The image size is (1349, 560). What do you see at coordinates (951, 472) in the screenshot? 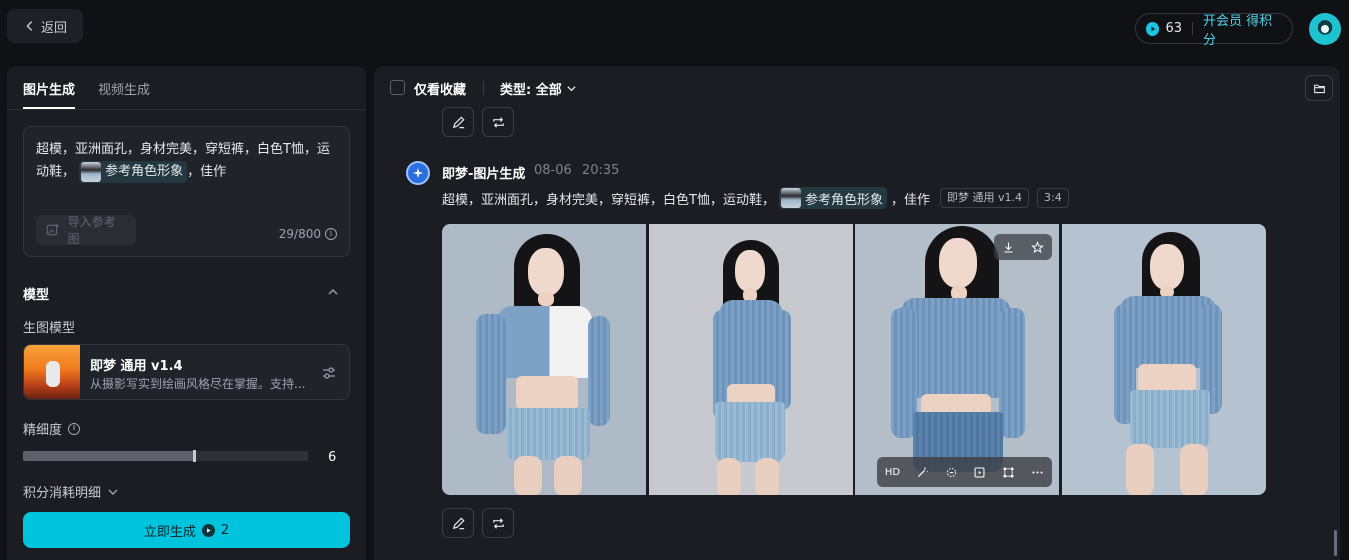
I see `eraser-icon` at bounding box center [951, 472].